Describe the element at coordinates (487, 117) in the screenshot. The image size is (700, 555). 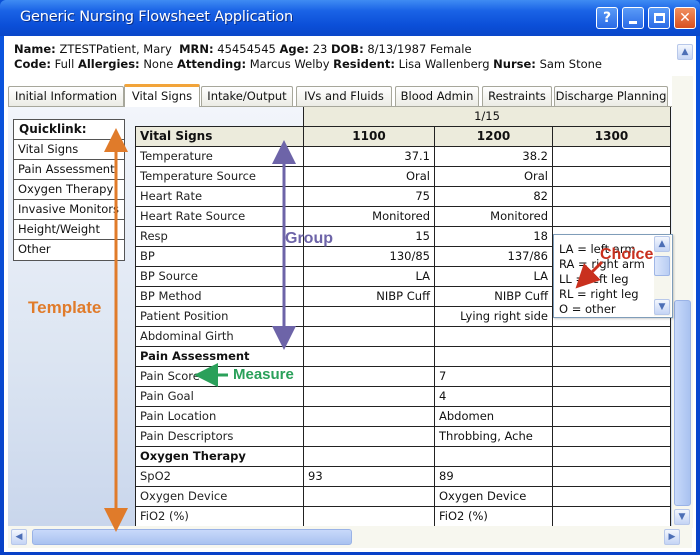
I see `date-header: 1/15` at that location.